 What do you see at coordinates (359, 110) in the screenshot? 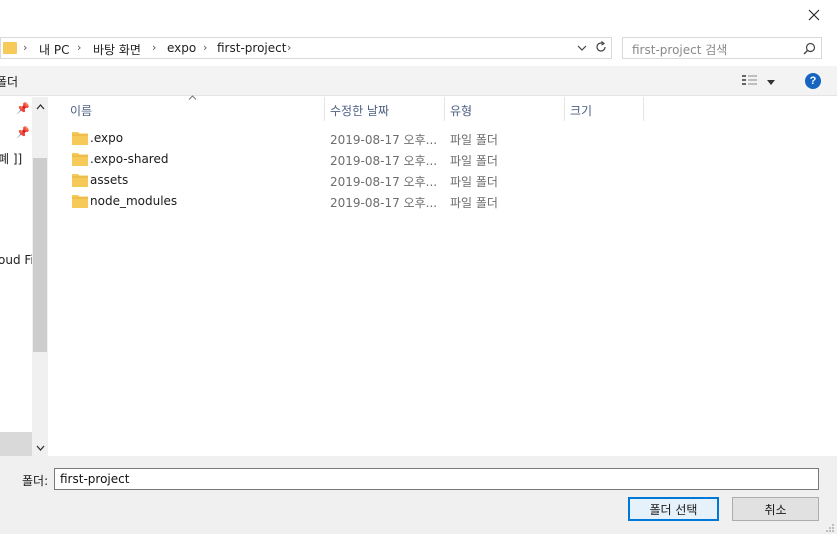
I see `column-header-date: 수정한 날짜` at bounding box center [359, 110].